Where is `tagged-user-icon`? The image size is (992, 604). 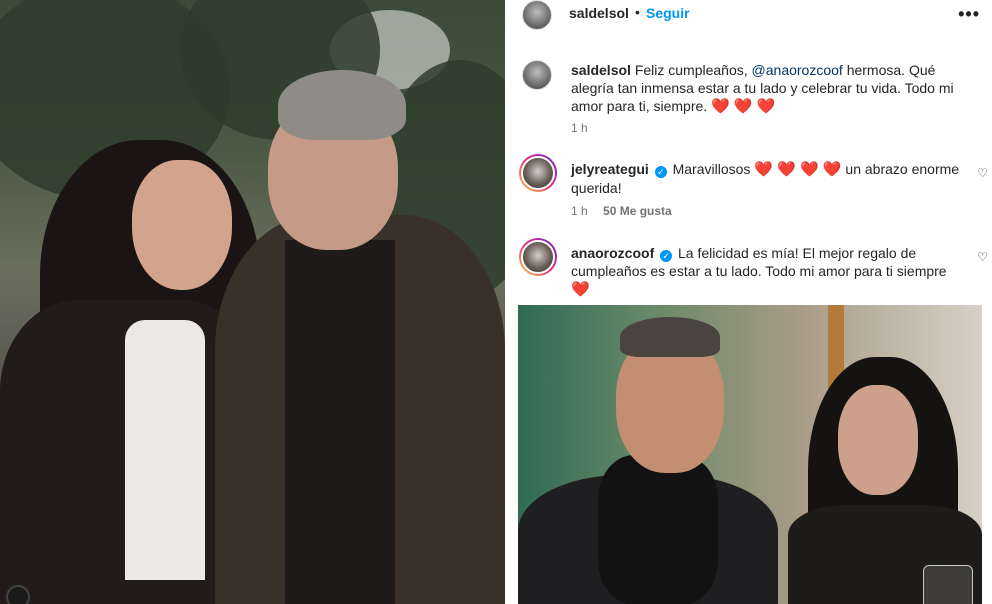 tagged-user-icon is located at coordinates (18, 594).